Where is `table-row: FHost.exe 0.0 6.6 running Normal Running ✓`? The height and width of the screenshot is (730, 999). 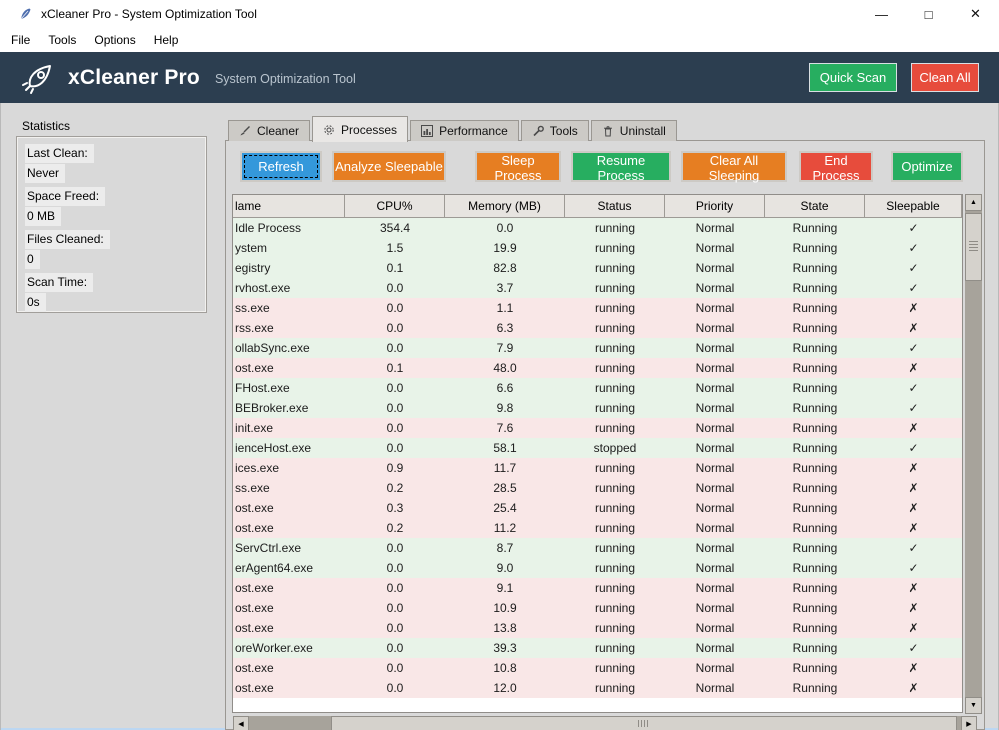
table-row: FHost.exe 0.0 6.6 running Normal Running ✓ is located at coordinates (597, 388).